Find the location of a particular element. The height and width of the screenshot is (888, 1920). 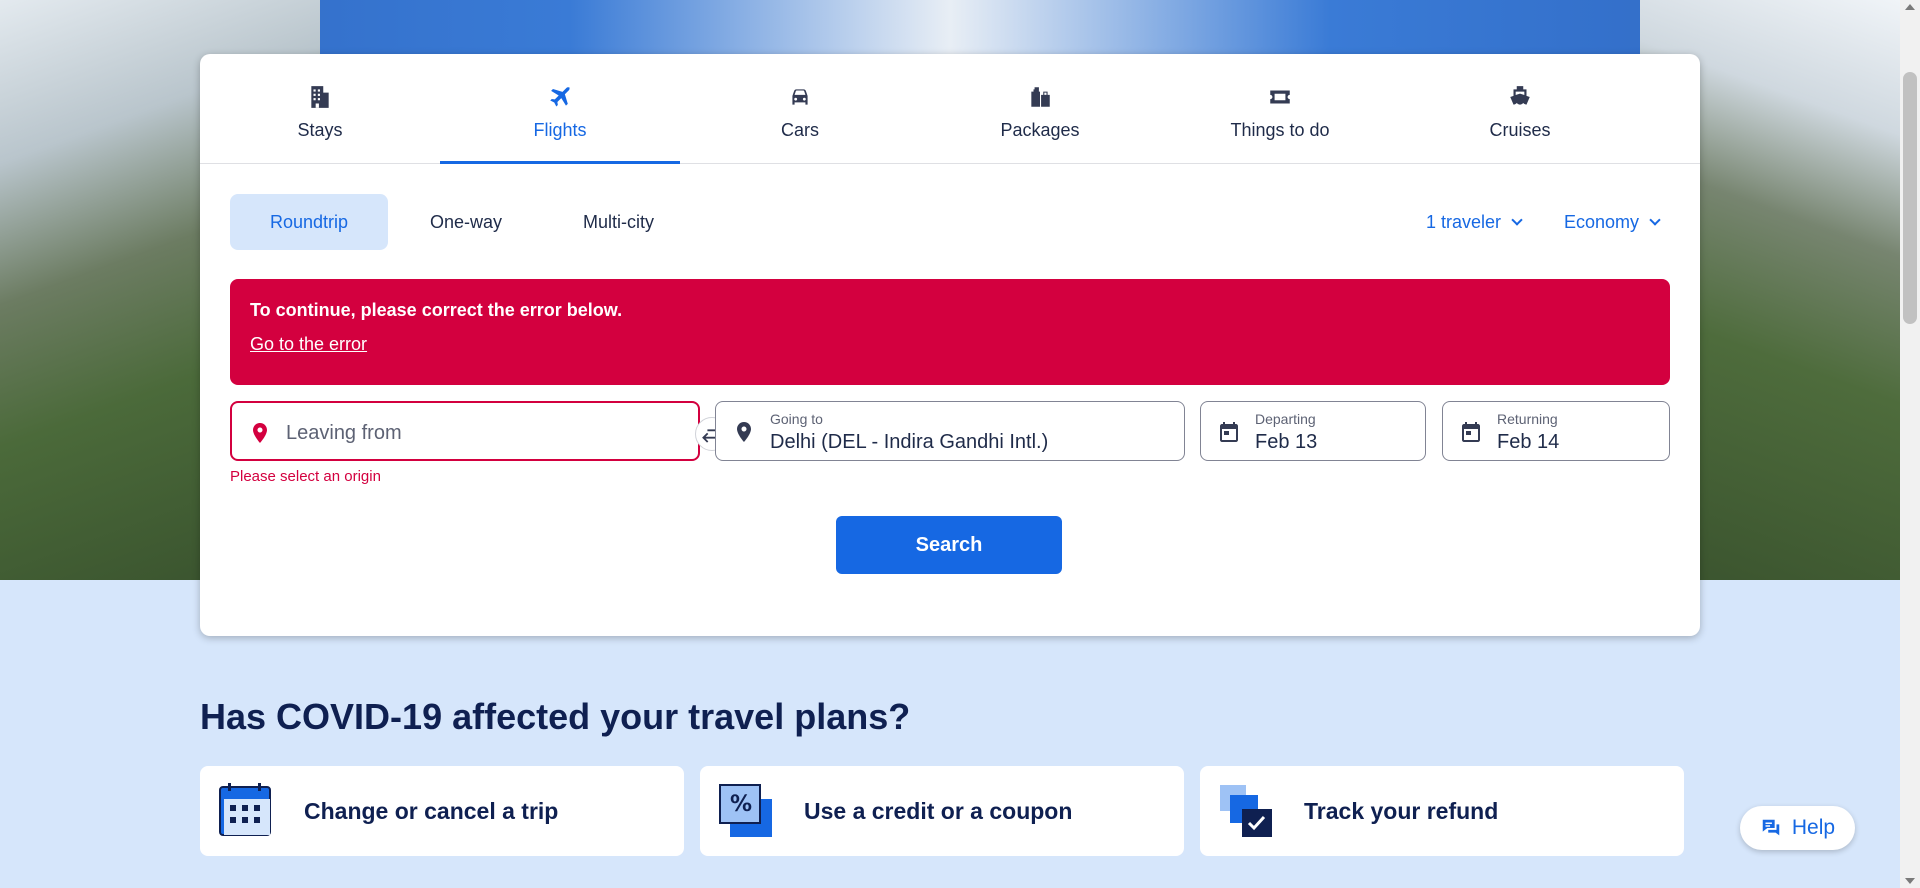

search-button: Search is located at coordinates (949, 545).